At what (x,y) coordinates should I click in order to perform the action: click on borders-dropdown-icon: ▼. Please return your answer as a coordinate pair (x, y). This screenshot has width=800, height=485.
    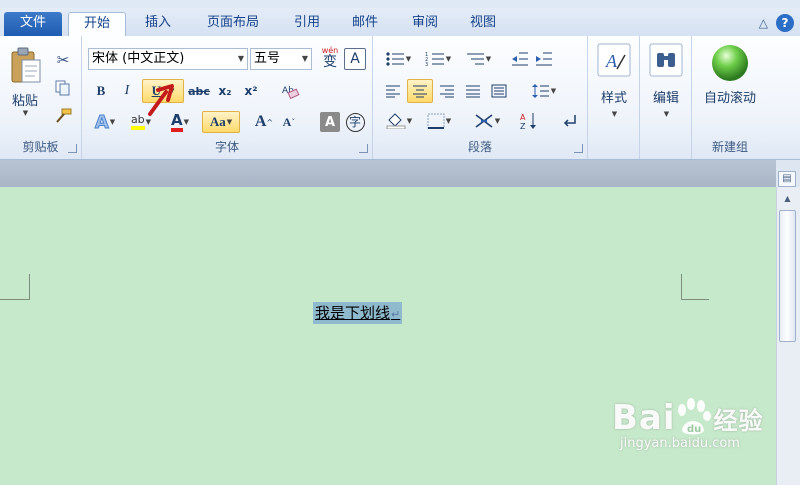
    Looking at the image, I should click on (448, 121).